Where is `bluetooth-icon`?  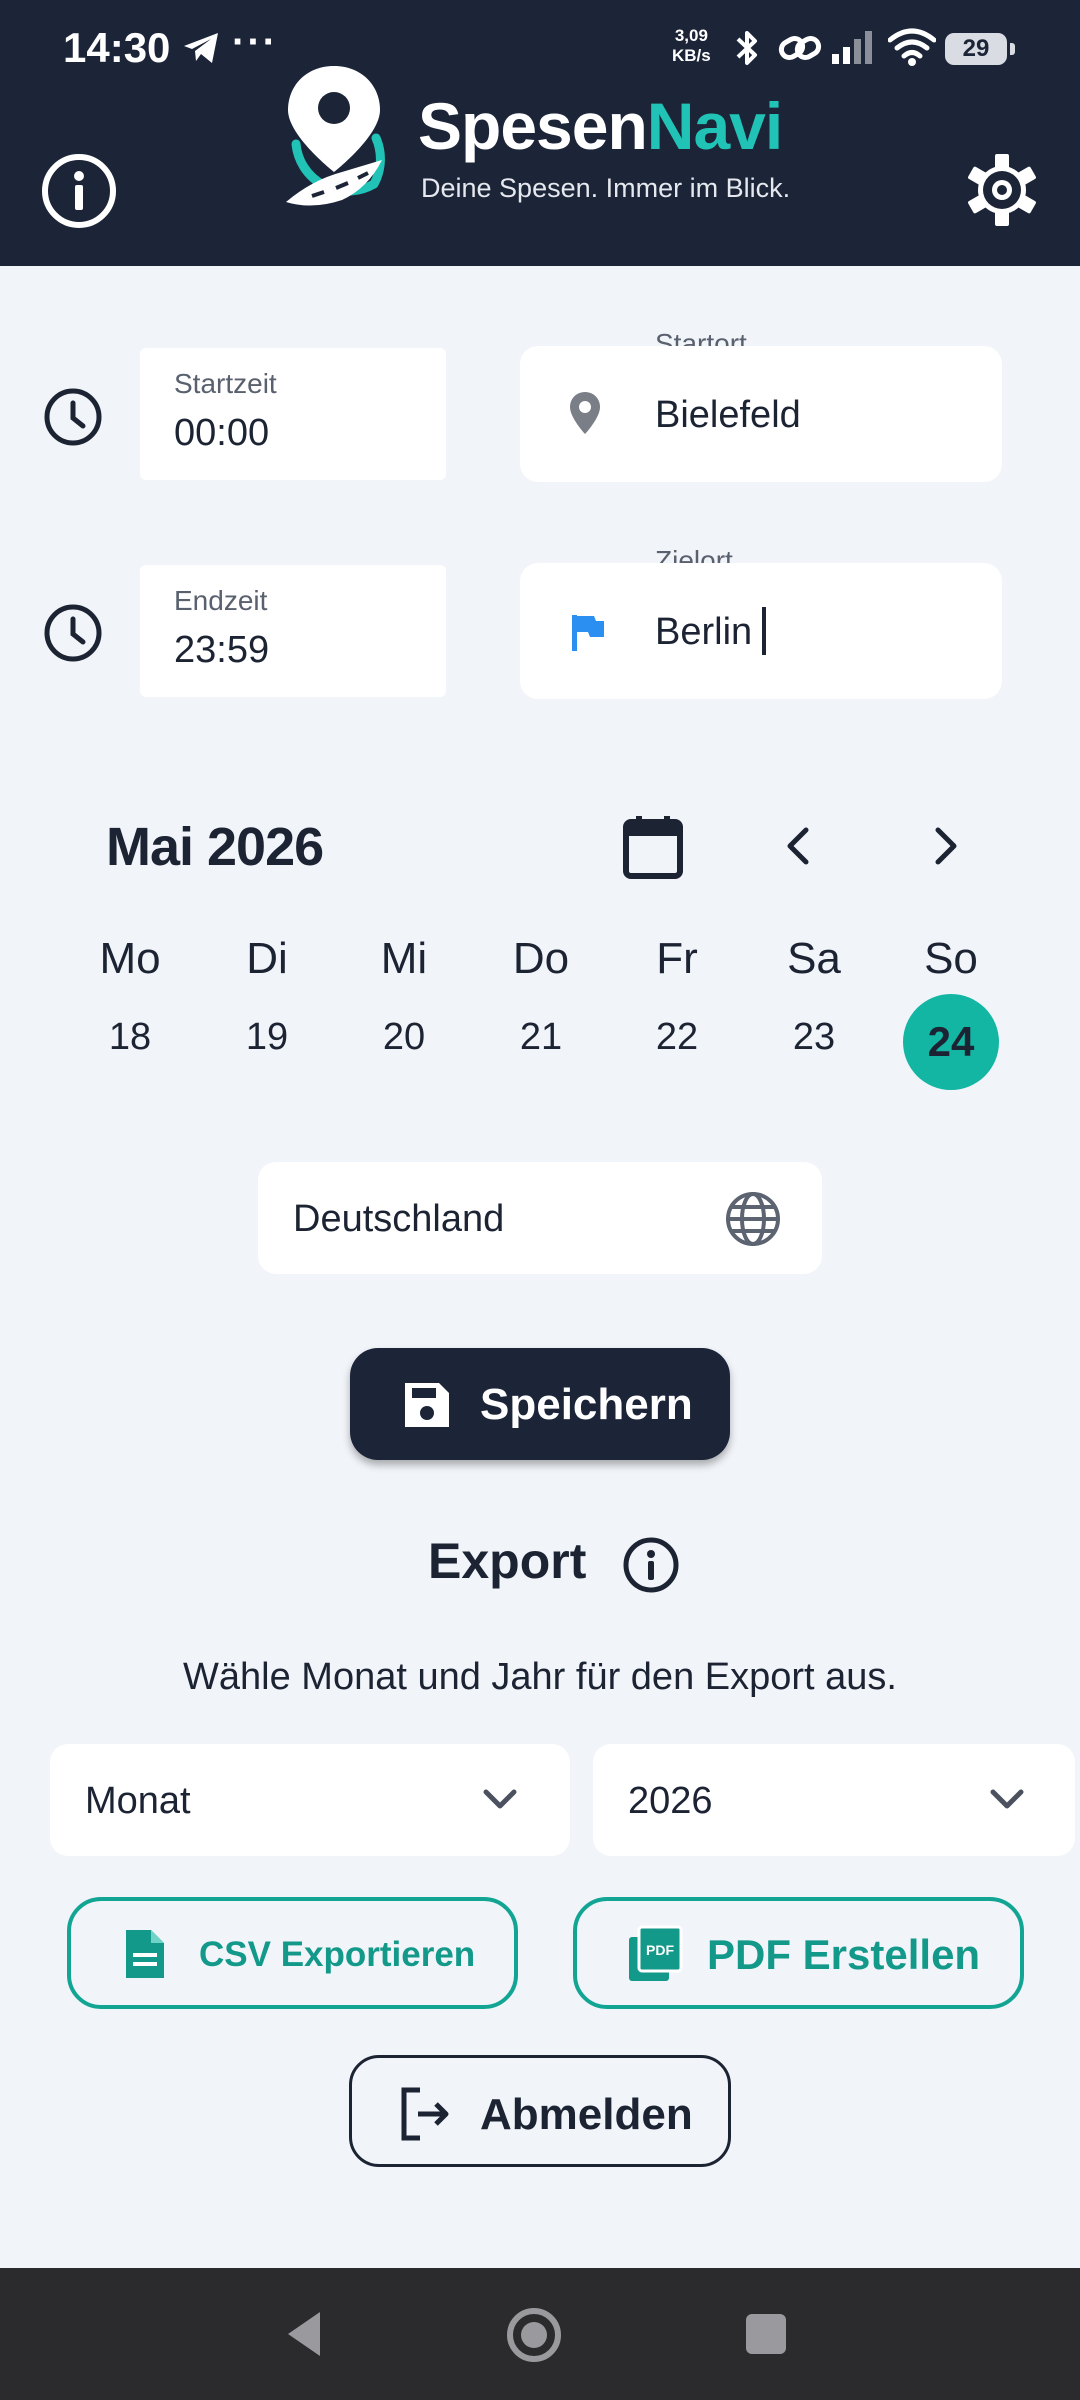 bluetooth-icon is located at coordinates (746, 48).